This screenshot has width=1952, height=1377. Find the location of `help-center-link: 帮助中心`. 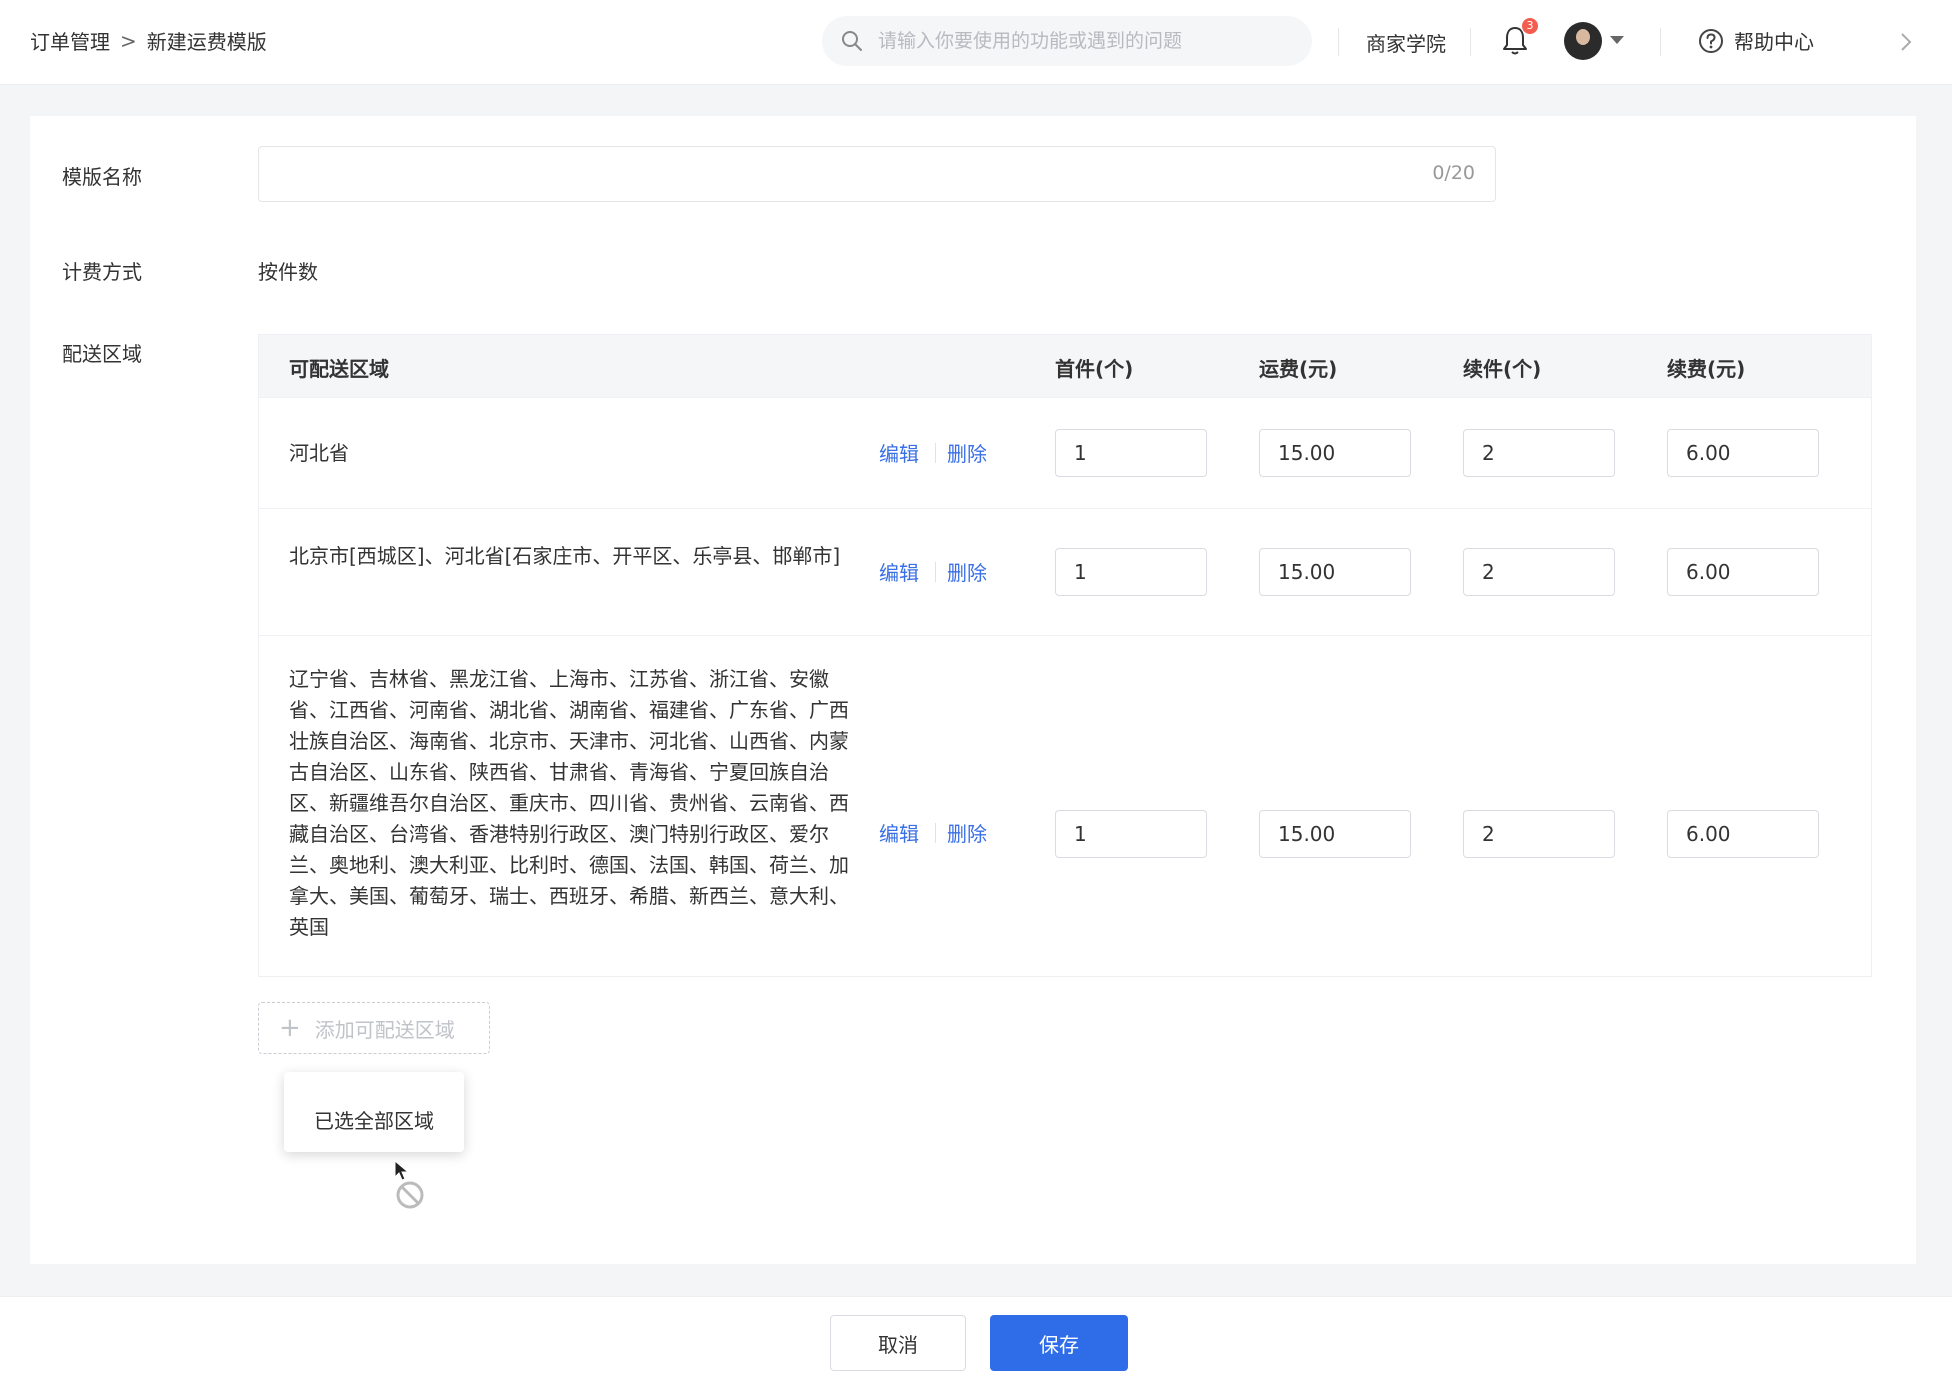

help-center-link: 帮助中心 is located at coordinates (1756, 40).